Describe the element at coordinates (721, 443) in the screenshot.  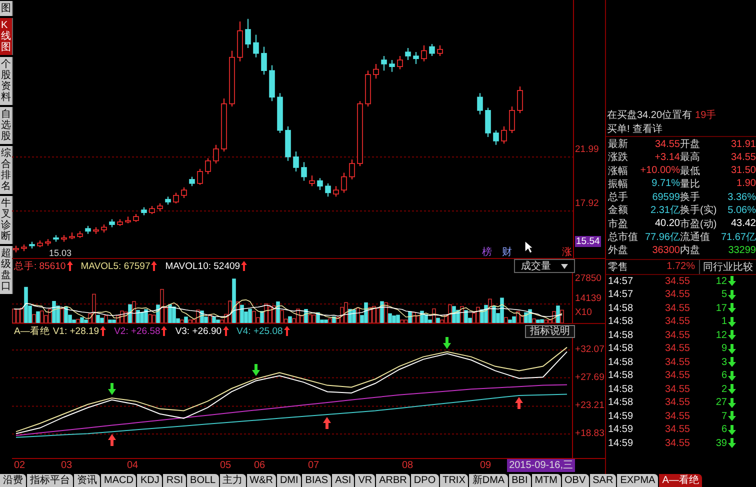
I see `trade-volume: 39` at that location.